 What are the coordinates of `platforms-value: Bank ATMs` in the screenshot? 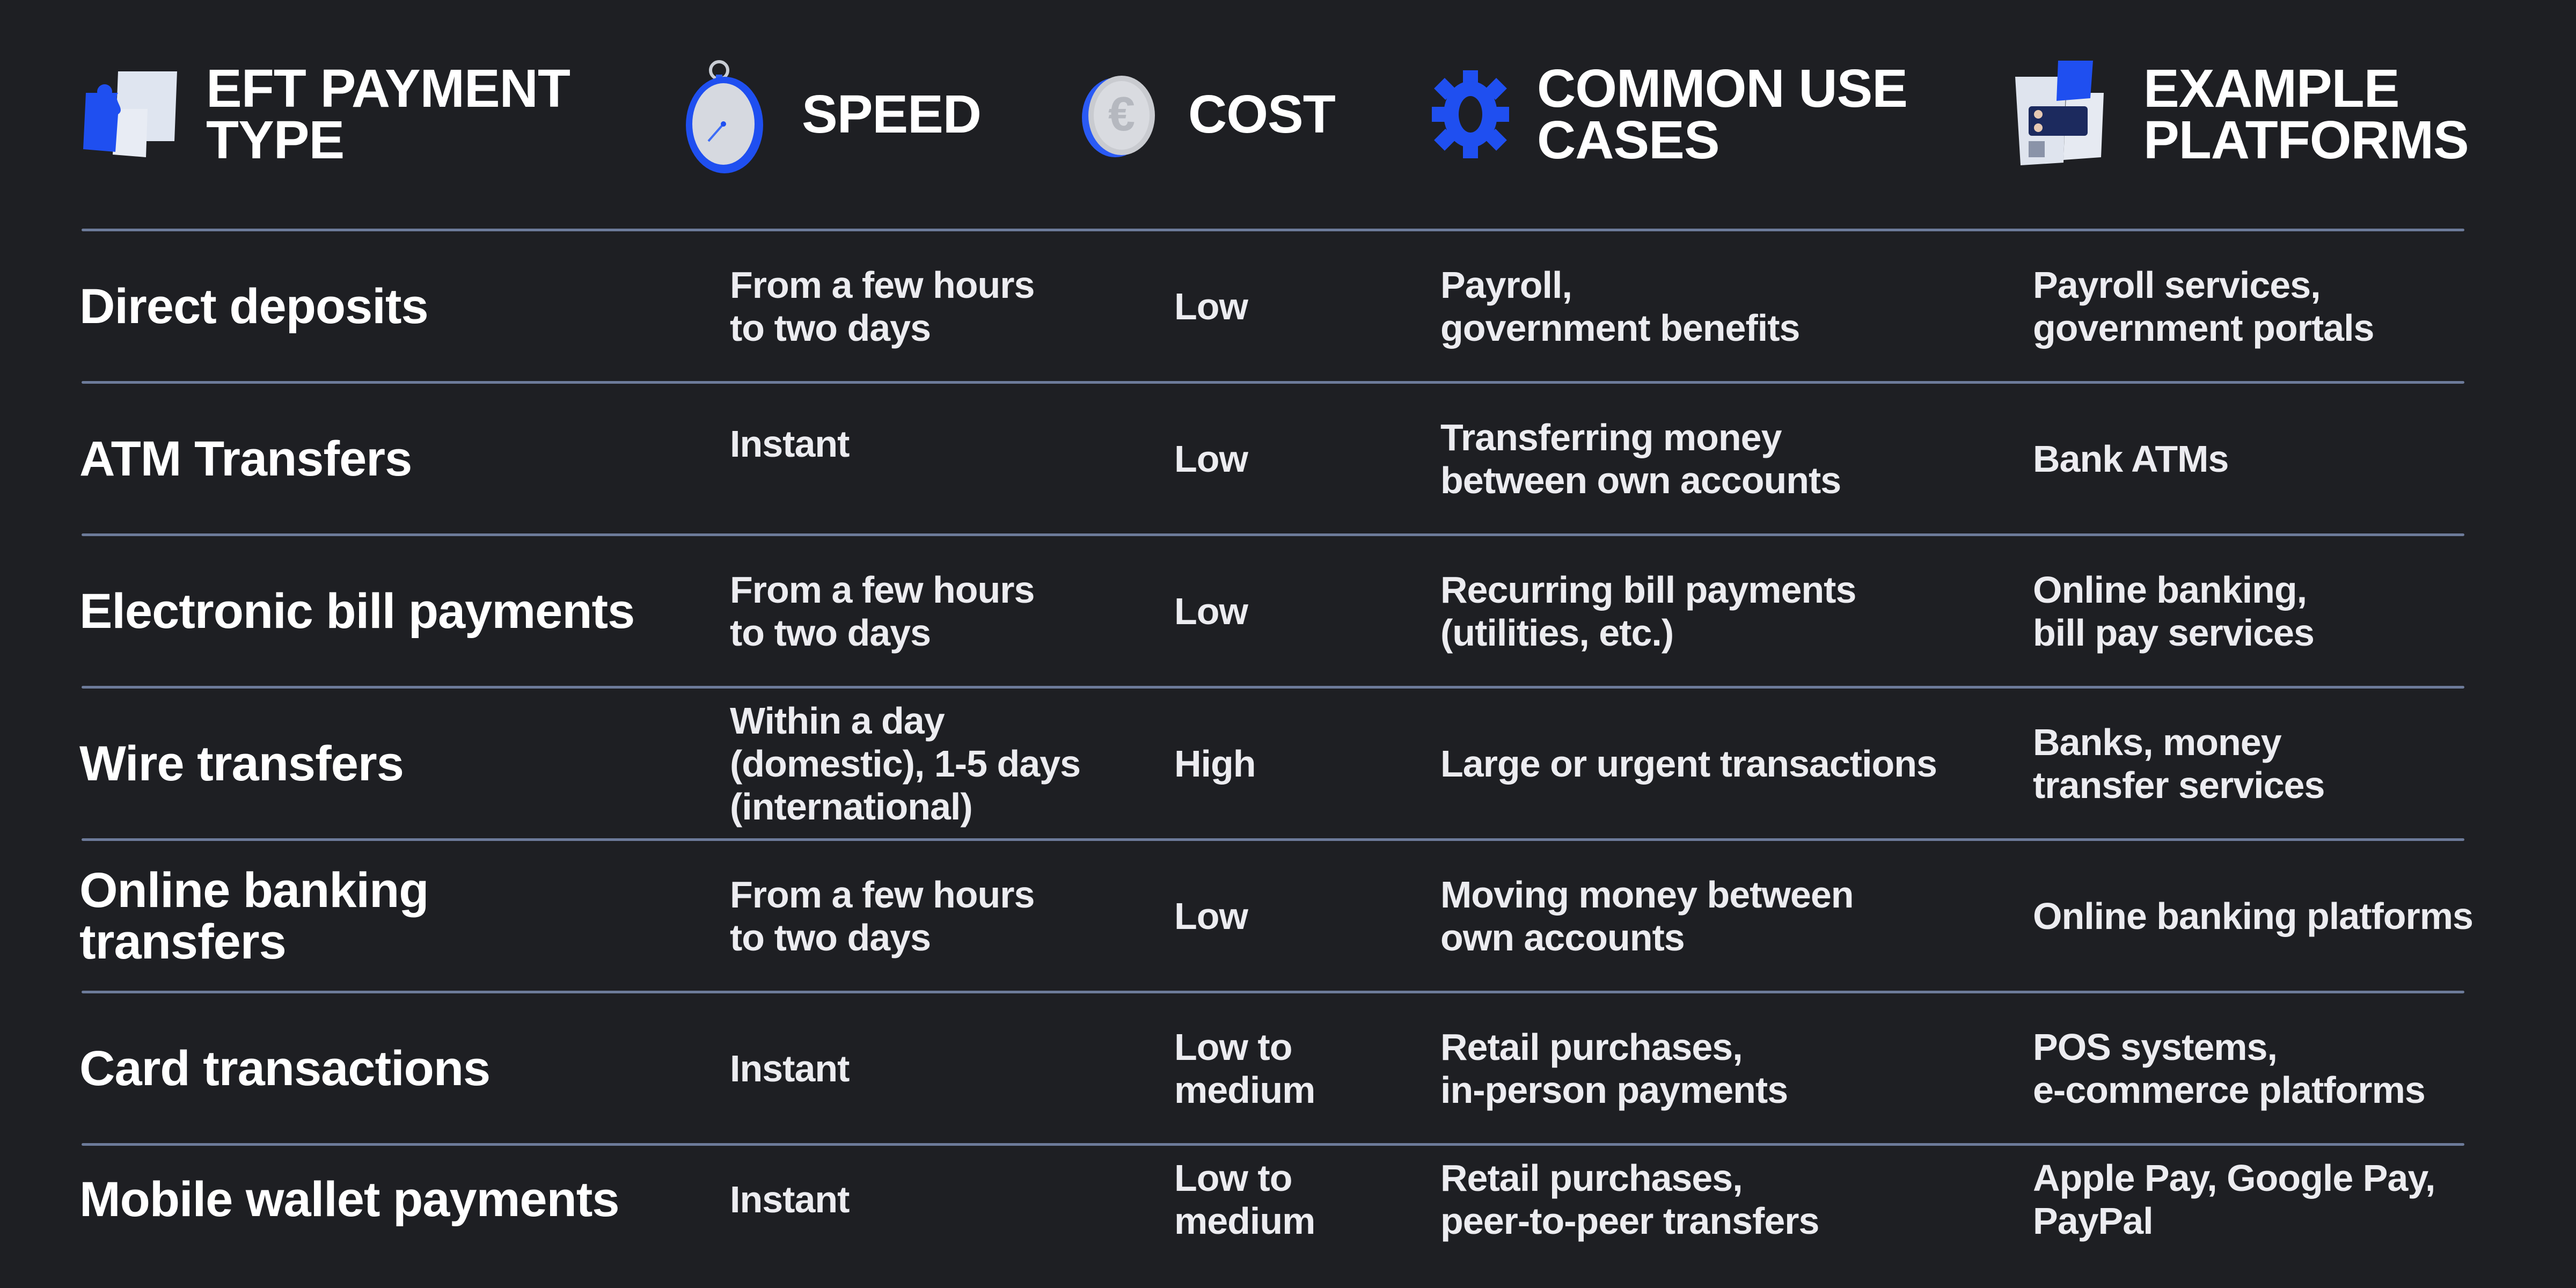 It's located at (2131, 458).